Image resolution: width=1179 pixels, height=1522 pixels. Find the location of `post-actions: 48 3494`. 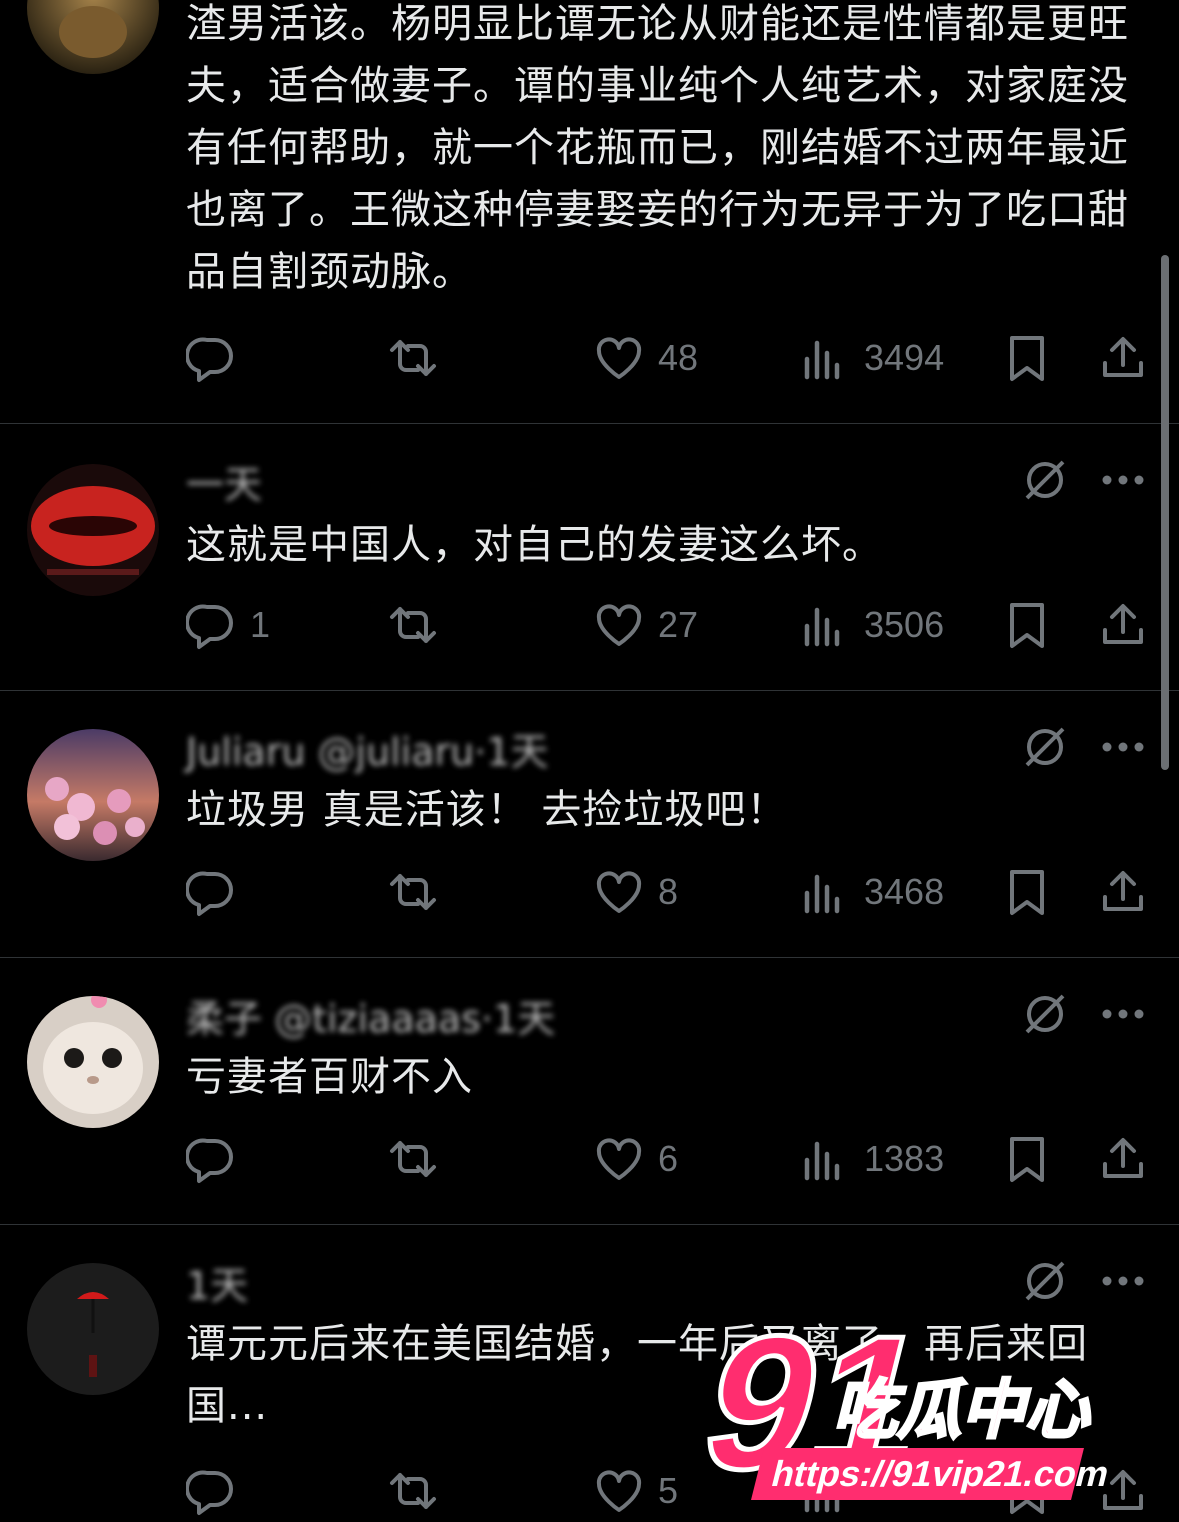

post-actions: 48 3494 is located at coordinates (589, 358).